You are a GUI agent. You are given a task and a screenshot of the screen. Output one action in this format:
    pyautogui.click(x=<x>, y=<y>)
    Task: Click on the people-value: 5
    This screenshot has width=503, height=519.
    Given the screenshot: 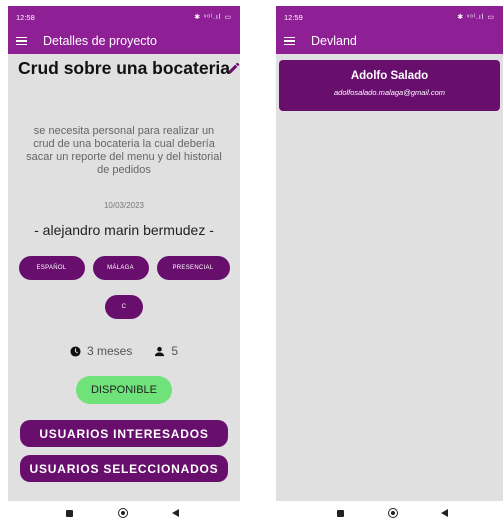 What is the action you would take?
    pyautogui.click(x=175, y=351)
    